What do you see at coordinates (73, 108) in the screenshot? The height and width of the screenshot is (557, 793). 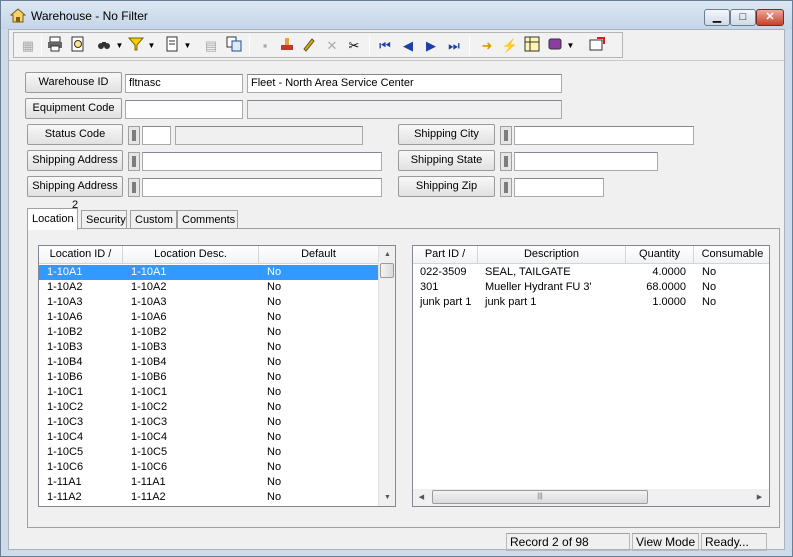 I see `equipment-code-button: Equipment Code` at bounding box center [73, 108].